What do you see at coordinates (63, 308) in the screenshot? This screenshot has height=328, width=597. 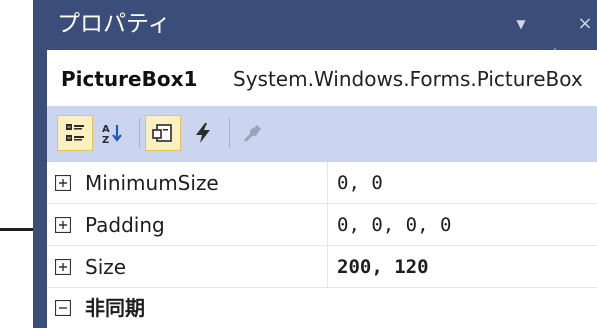 I see `collapse-minus-icon` at bounding box center [63, 308].